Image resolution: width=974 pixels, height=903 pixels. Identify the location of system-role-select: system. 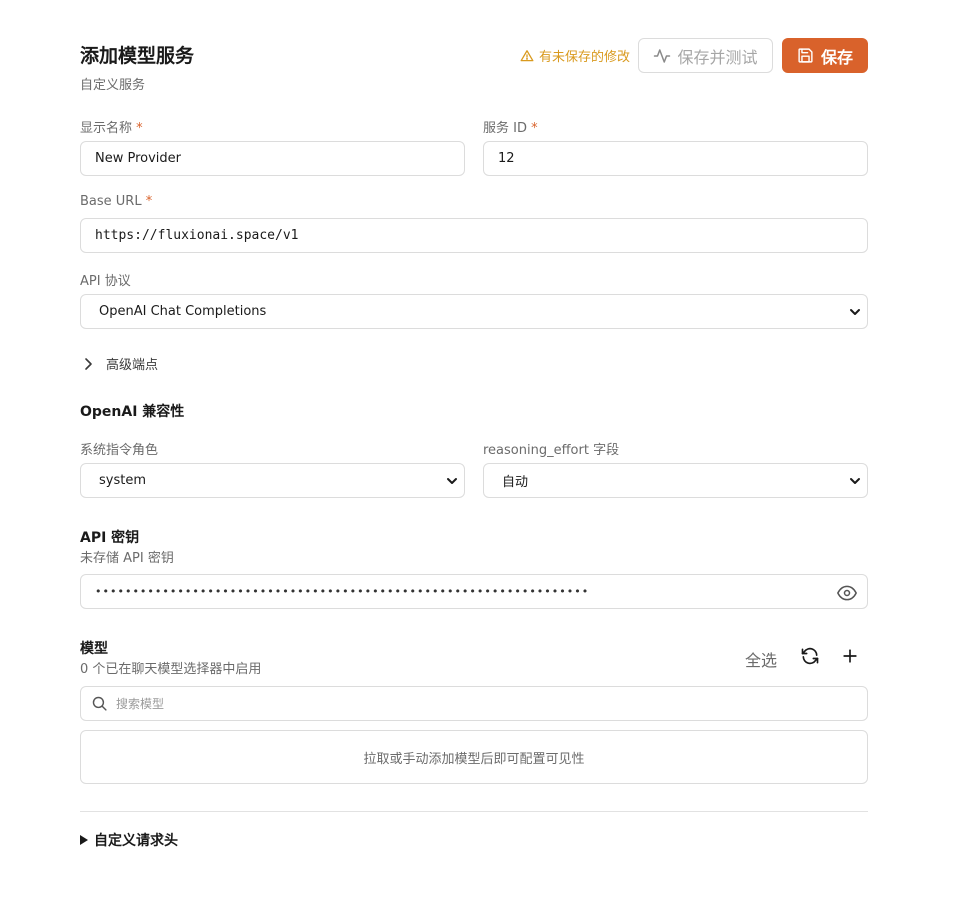
(272, 480).